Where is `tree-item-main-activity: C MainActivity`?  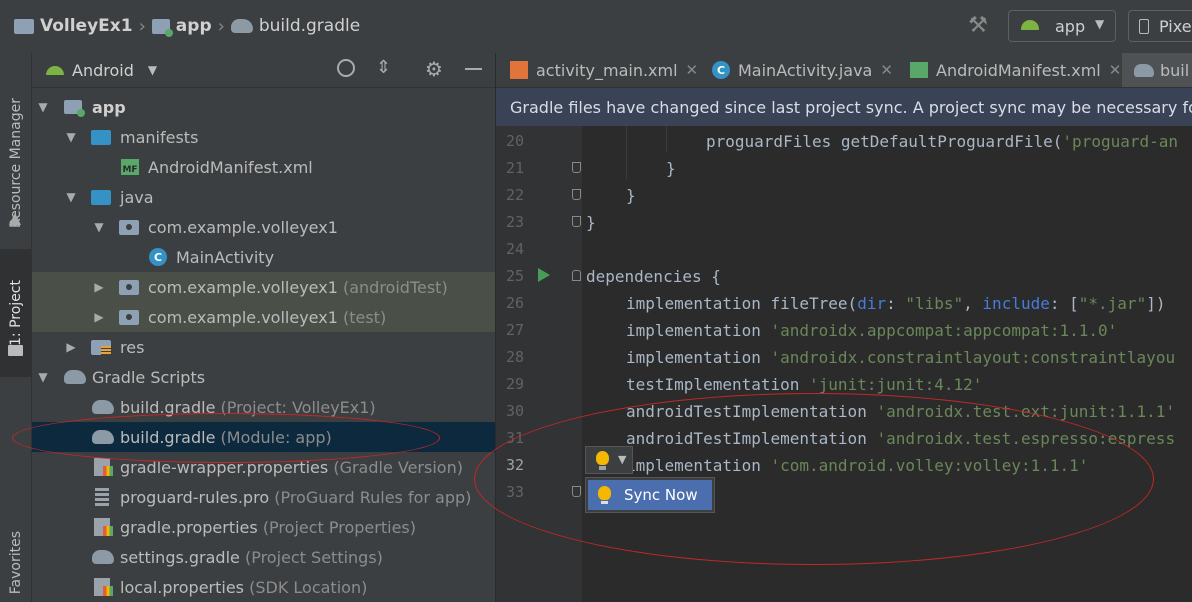 tree-item-main-activity: C MainActivity is located at coordinates (263, 257).